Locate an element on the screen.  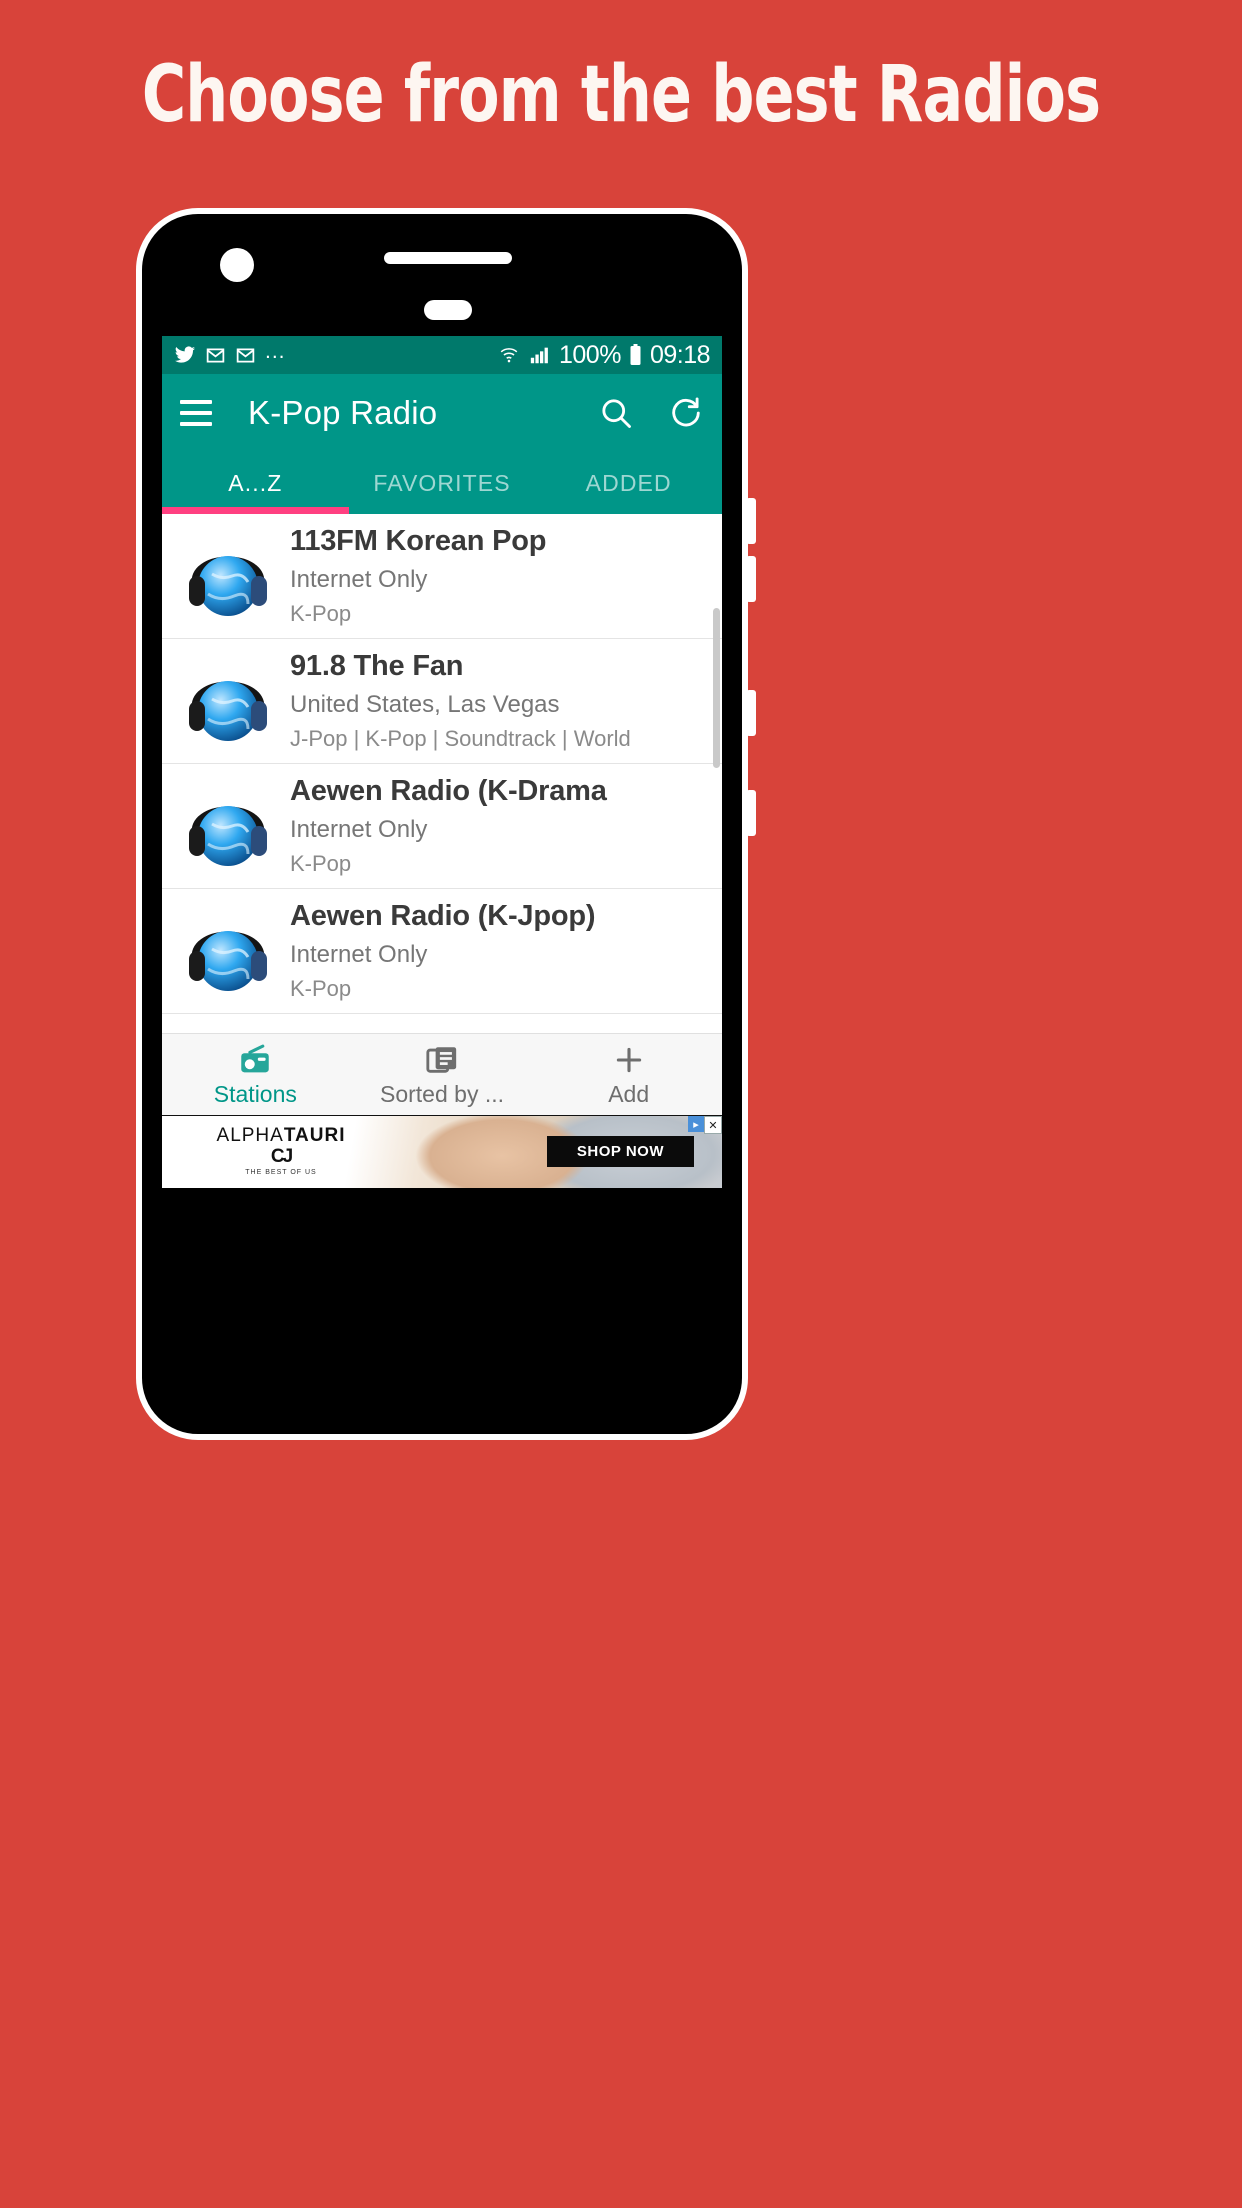
bottom-nav-label: Add is located at coordinates (629, 1093).